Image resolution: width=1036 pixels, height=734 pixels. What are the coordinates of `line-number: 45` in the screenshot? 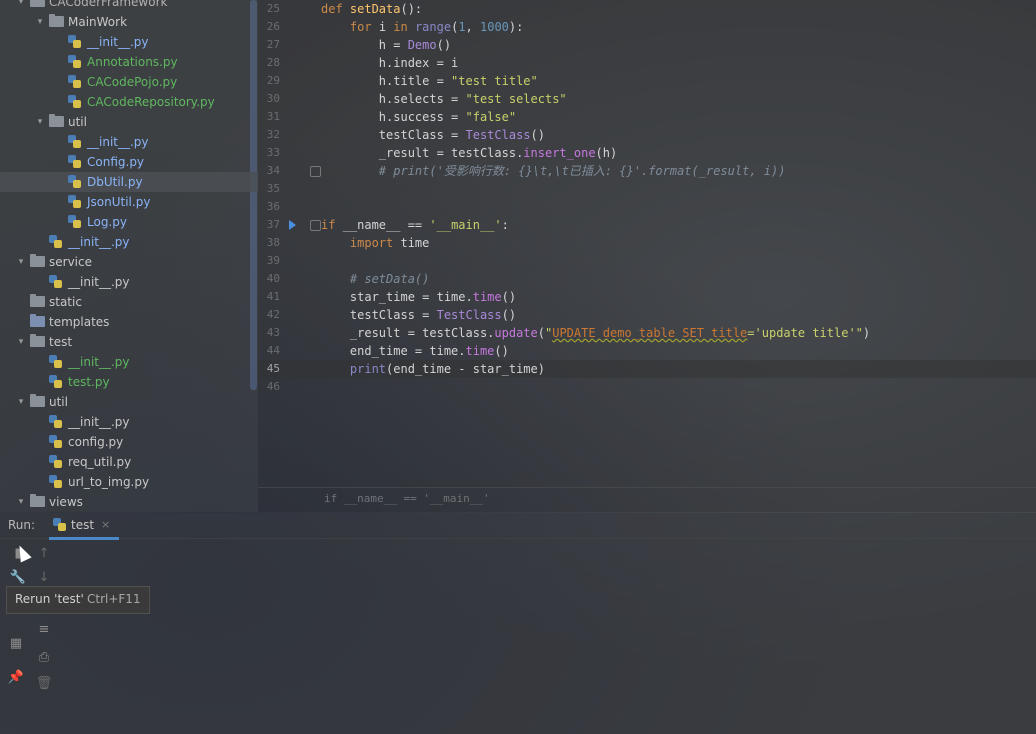 It's located at (273, 368).